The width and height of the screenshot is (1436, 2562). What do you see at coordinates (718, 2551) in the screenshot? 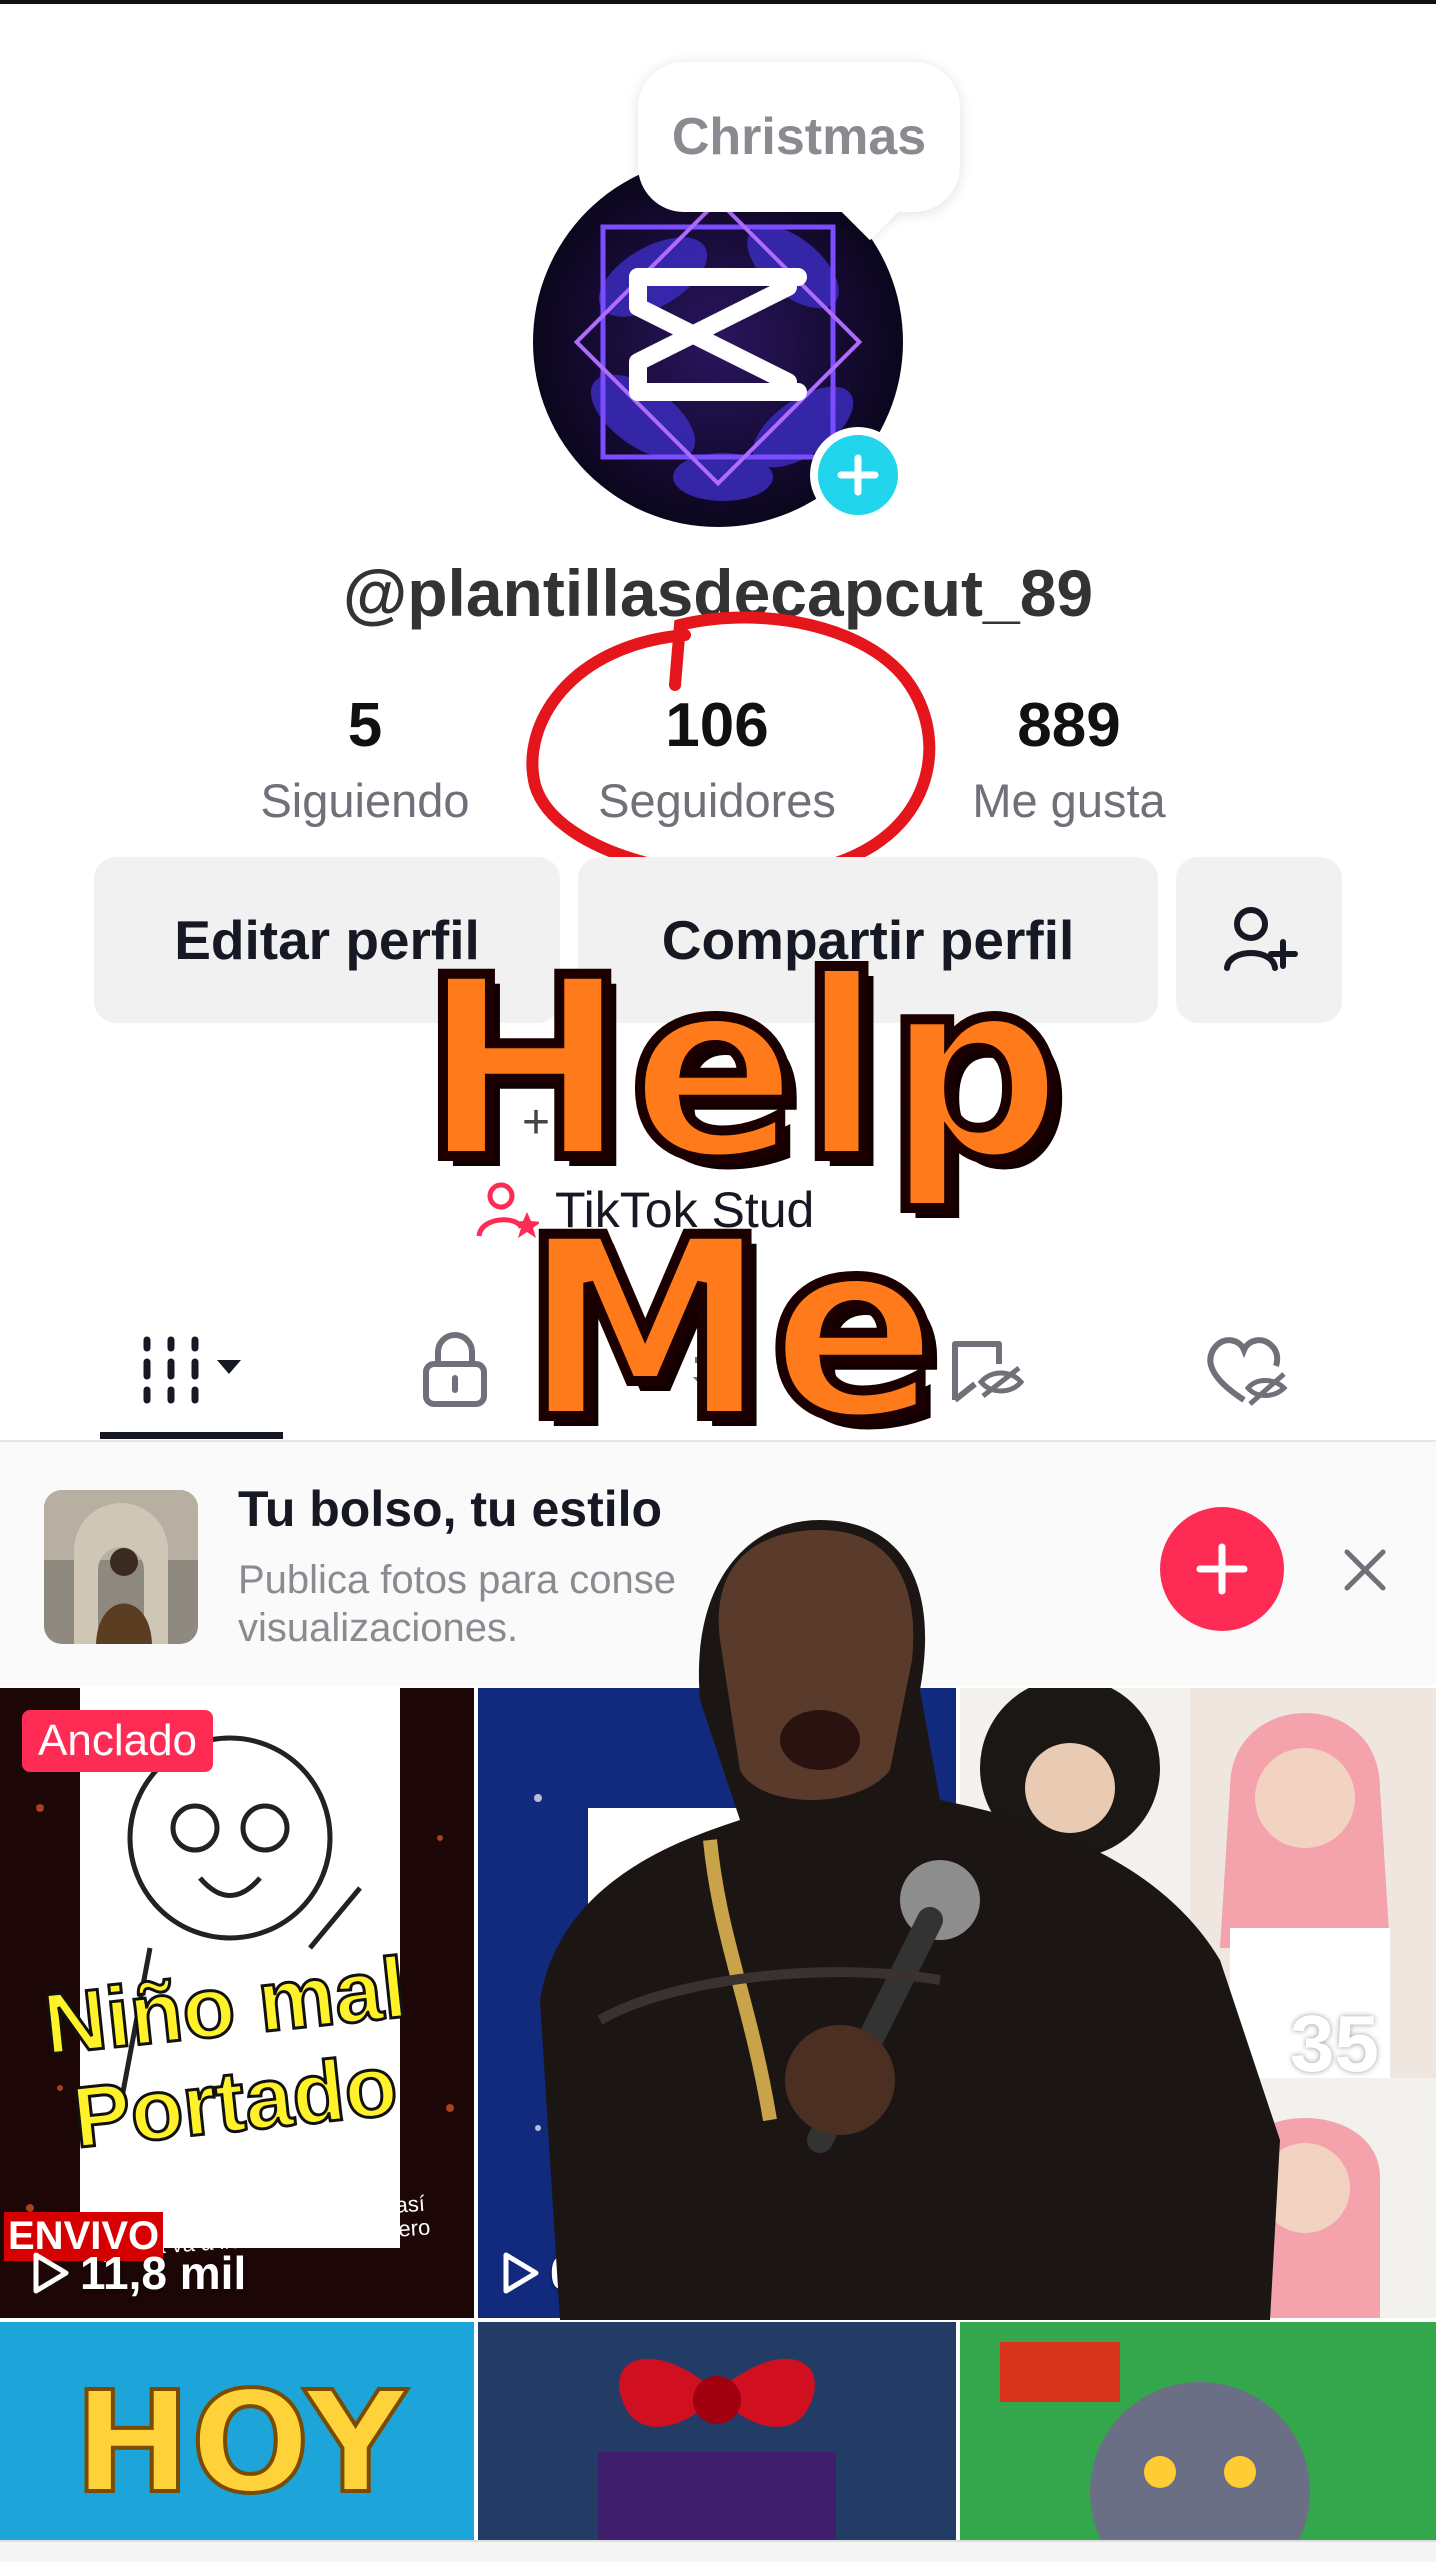
I see `bottom-nav-edge` at bounding box center [718, 2551].